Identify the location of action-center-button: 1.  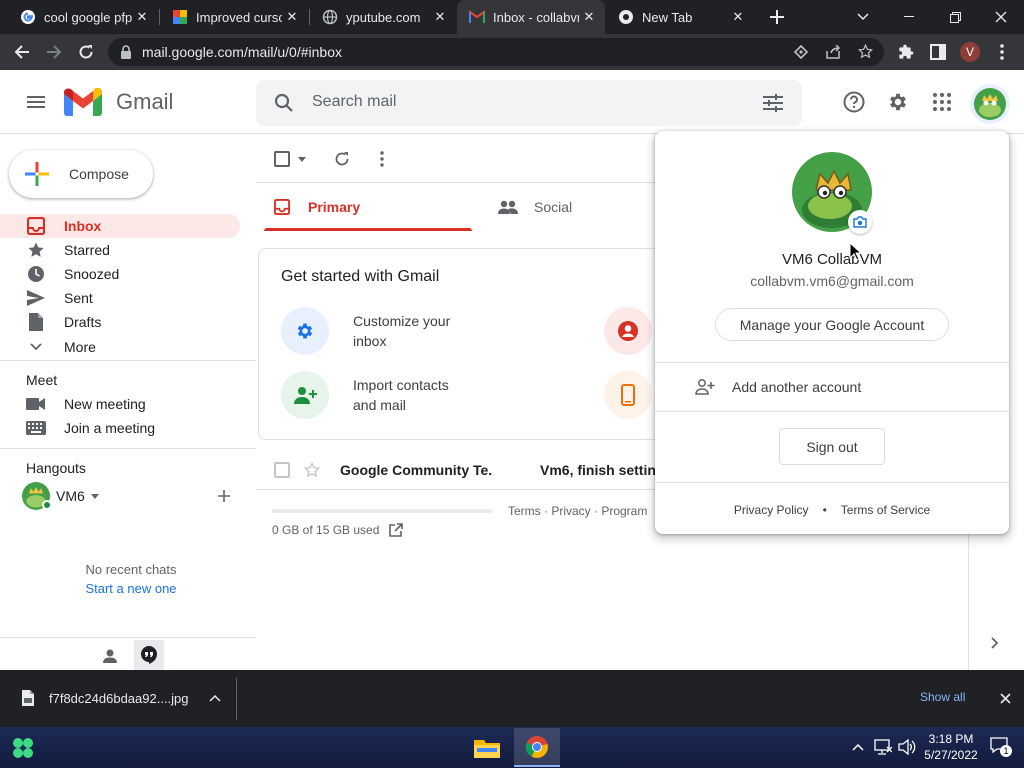
(1001, 747).